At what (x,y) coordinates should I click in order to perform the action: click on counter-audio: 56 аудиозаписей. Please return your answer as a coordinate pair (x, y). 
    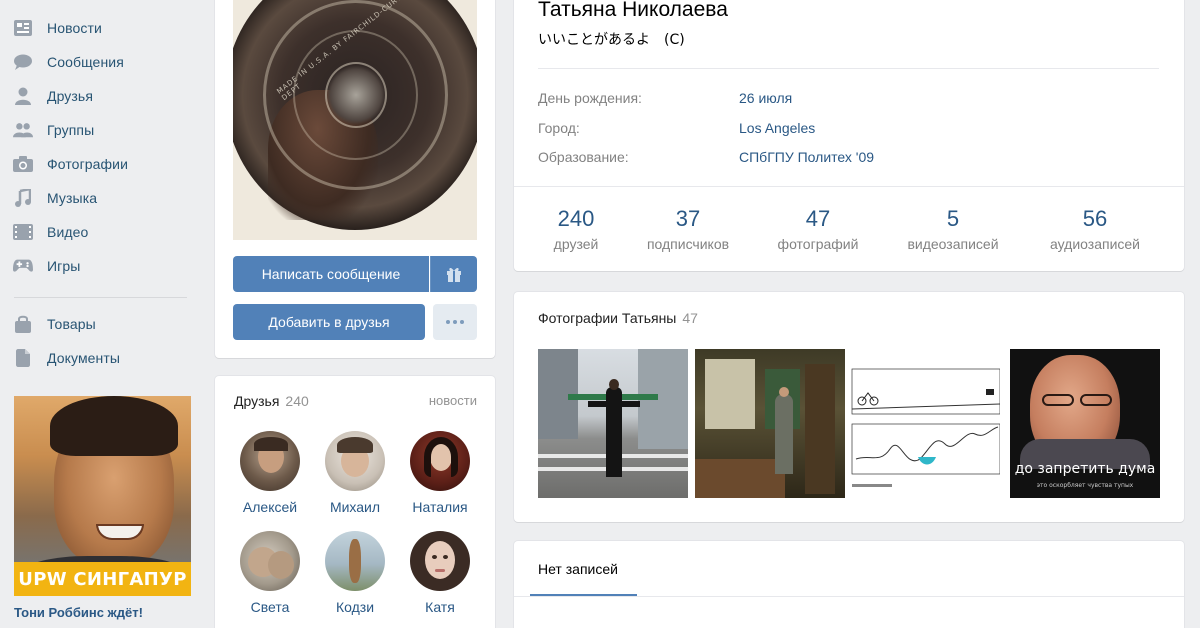
    Looking at the image, I should click on (1095, 229).